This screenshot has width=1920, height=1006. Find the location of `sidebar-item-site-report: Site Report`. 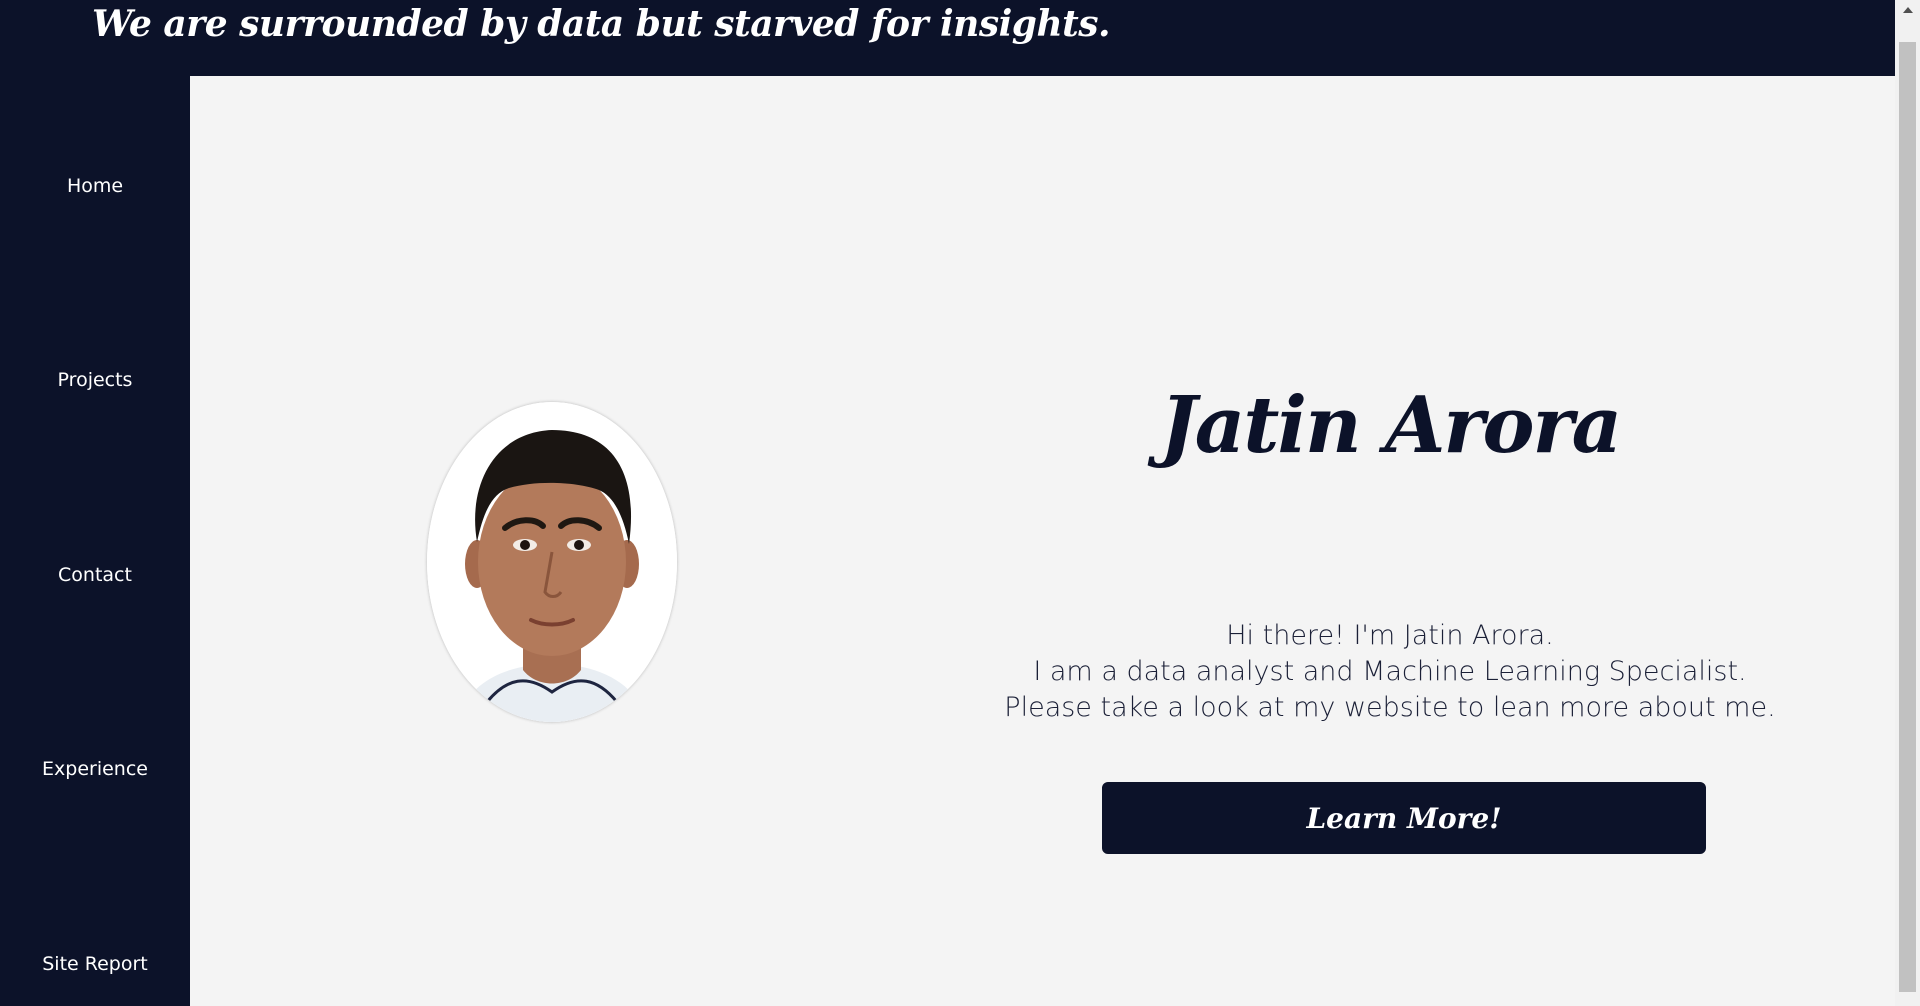

sidebar-item-site-report: Site Report is located at coordinates (95, 964).